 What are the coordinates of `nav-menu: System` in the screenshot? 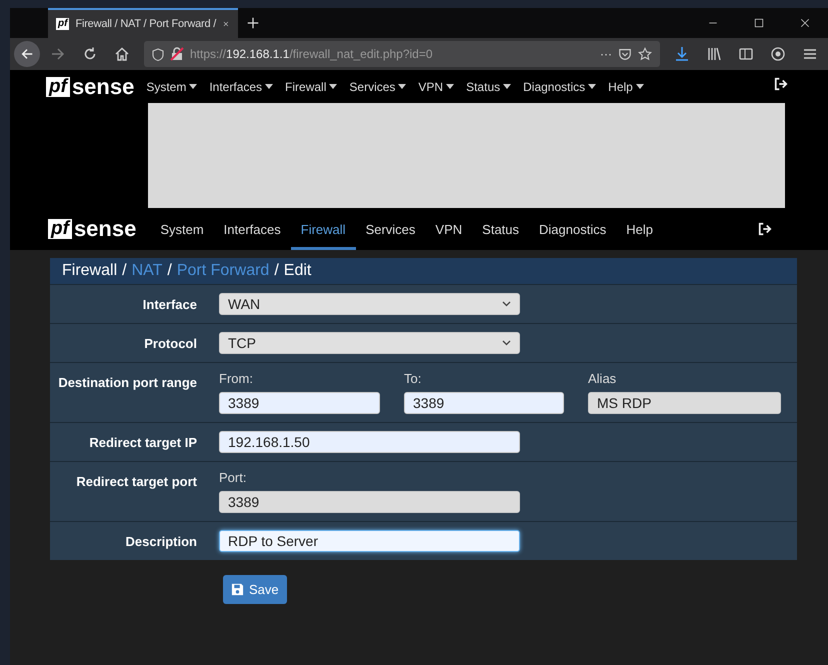 It's located at (172, 87).